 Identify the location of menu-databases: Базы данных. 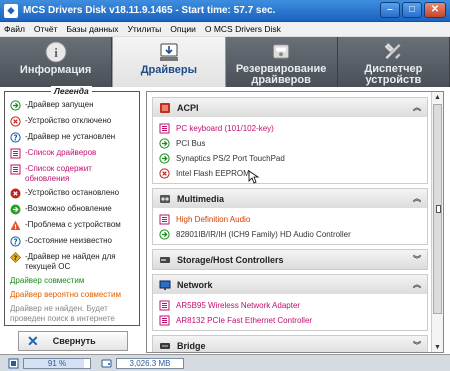
(92, 29).